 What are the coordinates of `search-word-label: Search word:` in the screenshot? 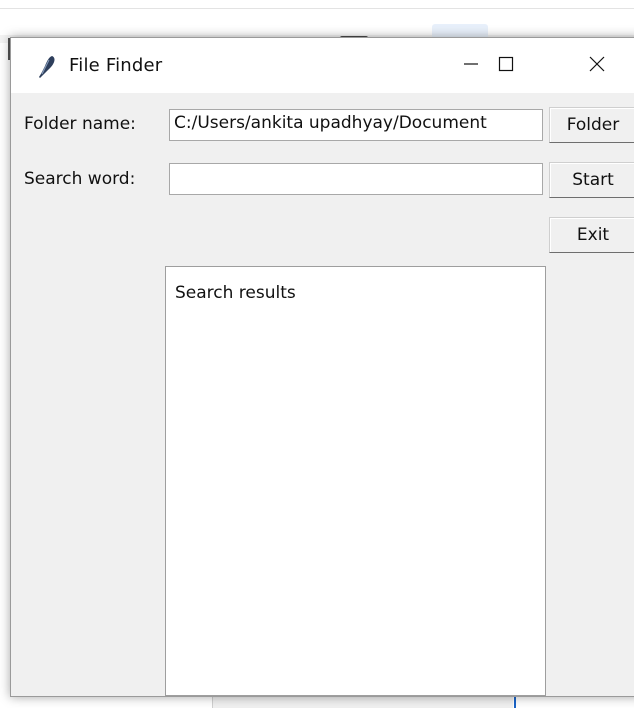 It's located at (80, 179).